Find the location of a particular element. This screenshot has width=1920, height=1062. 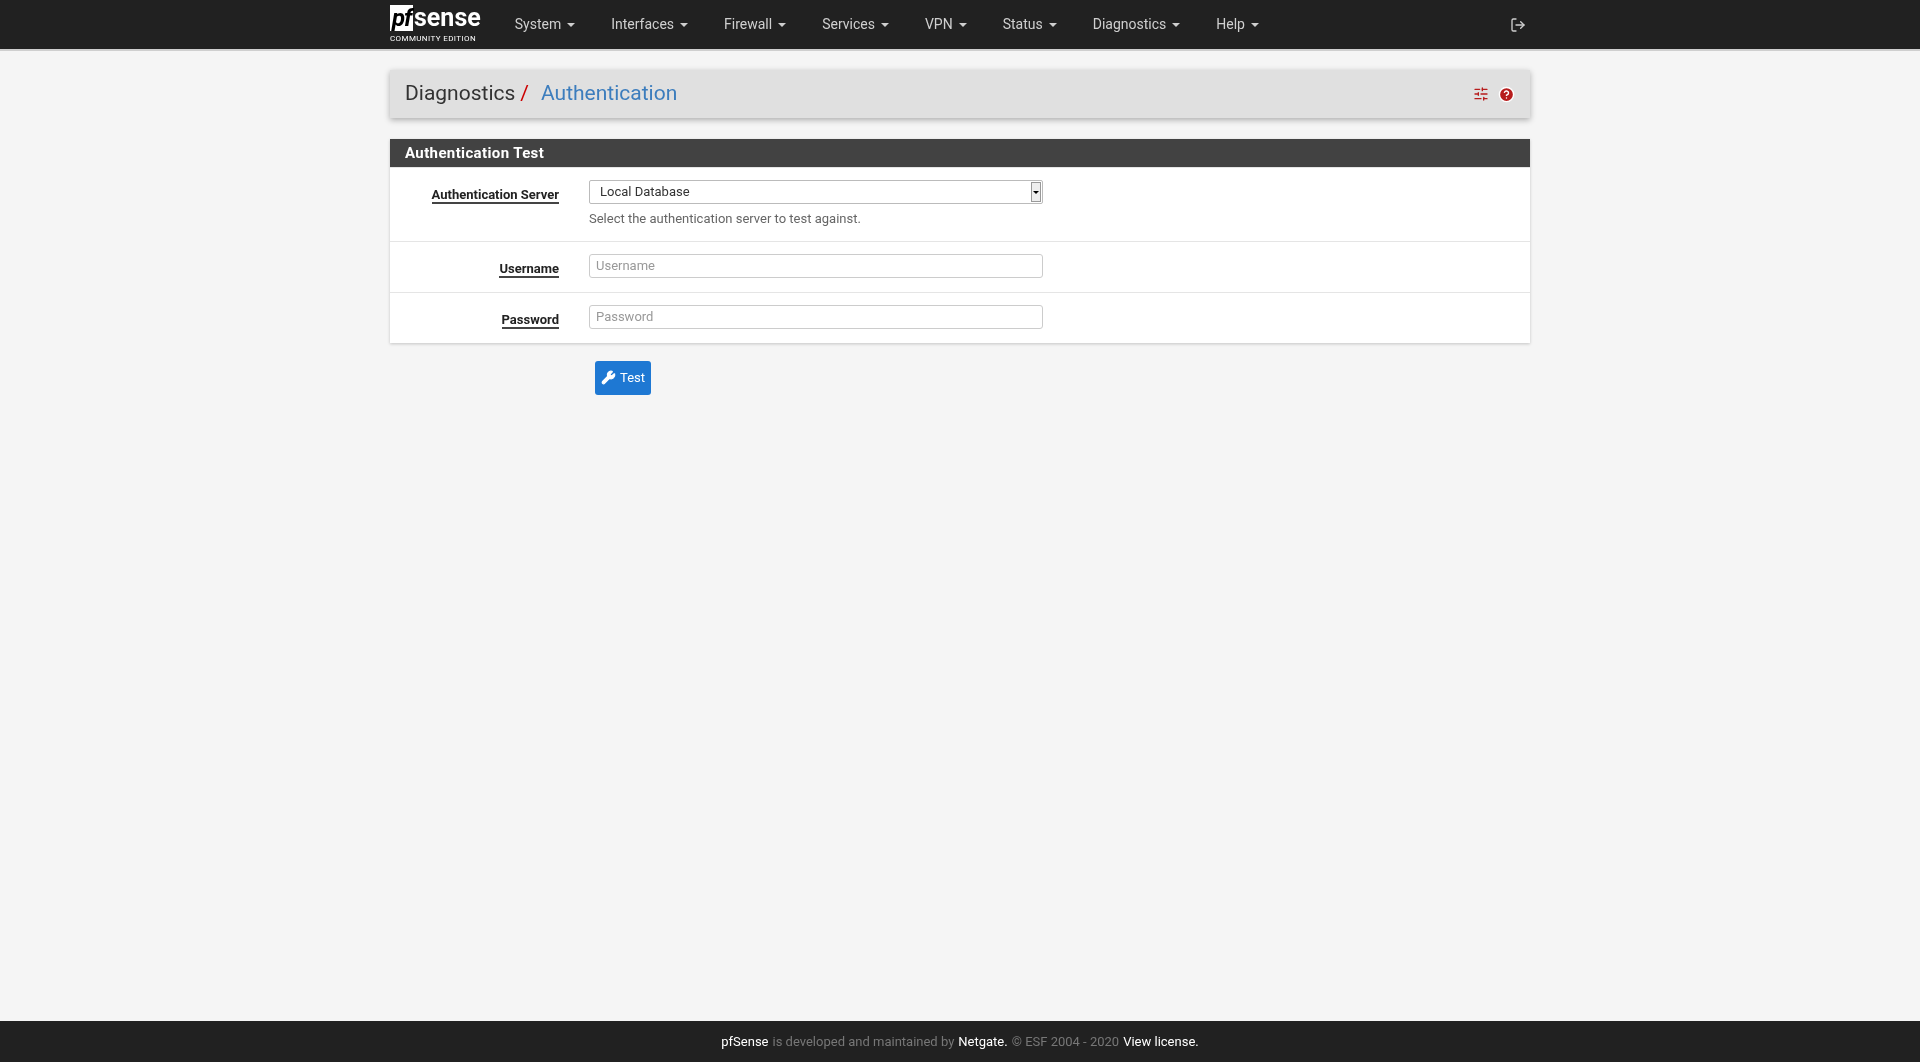

dropdown-icon is located at coordinates (1036, 192).